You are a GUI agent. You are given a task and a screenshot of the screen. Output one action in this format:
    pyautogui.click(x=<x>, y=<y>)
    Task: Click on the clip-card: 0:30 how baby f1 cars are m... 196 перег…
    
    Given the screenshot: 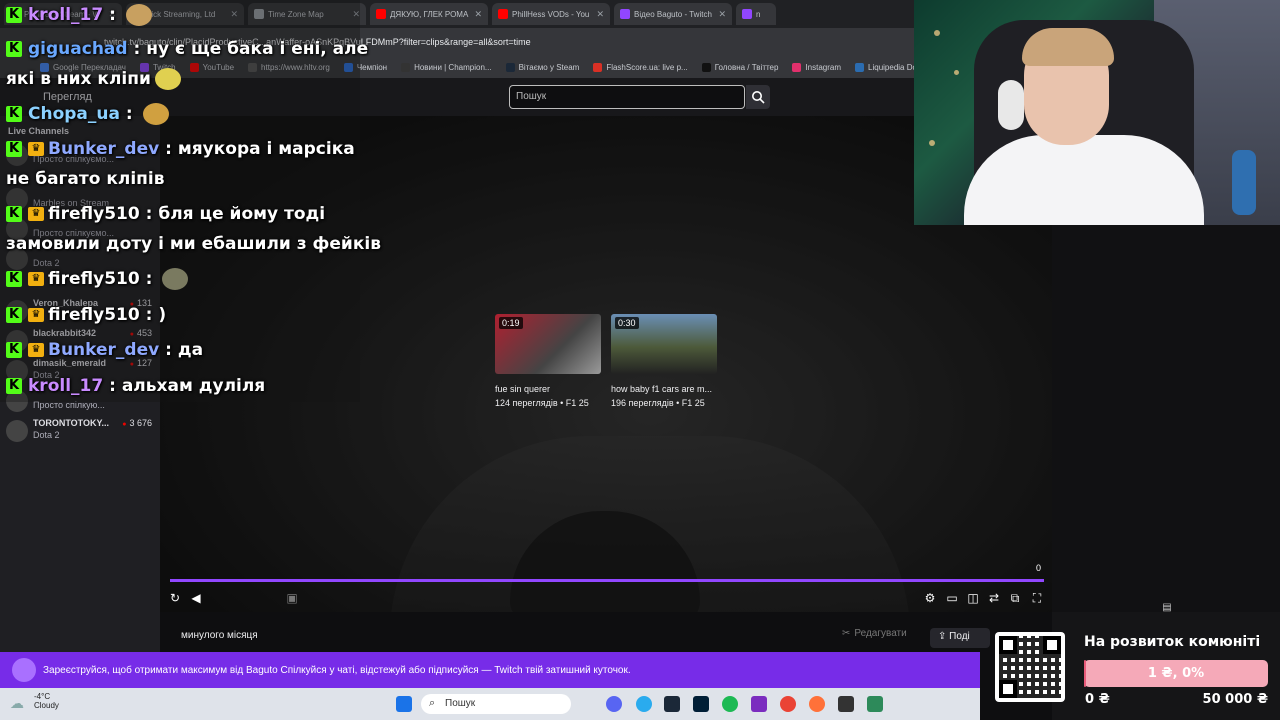 What is the action you would take?
    pyautogui.click(x=664, y=361)
    